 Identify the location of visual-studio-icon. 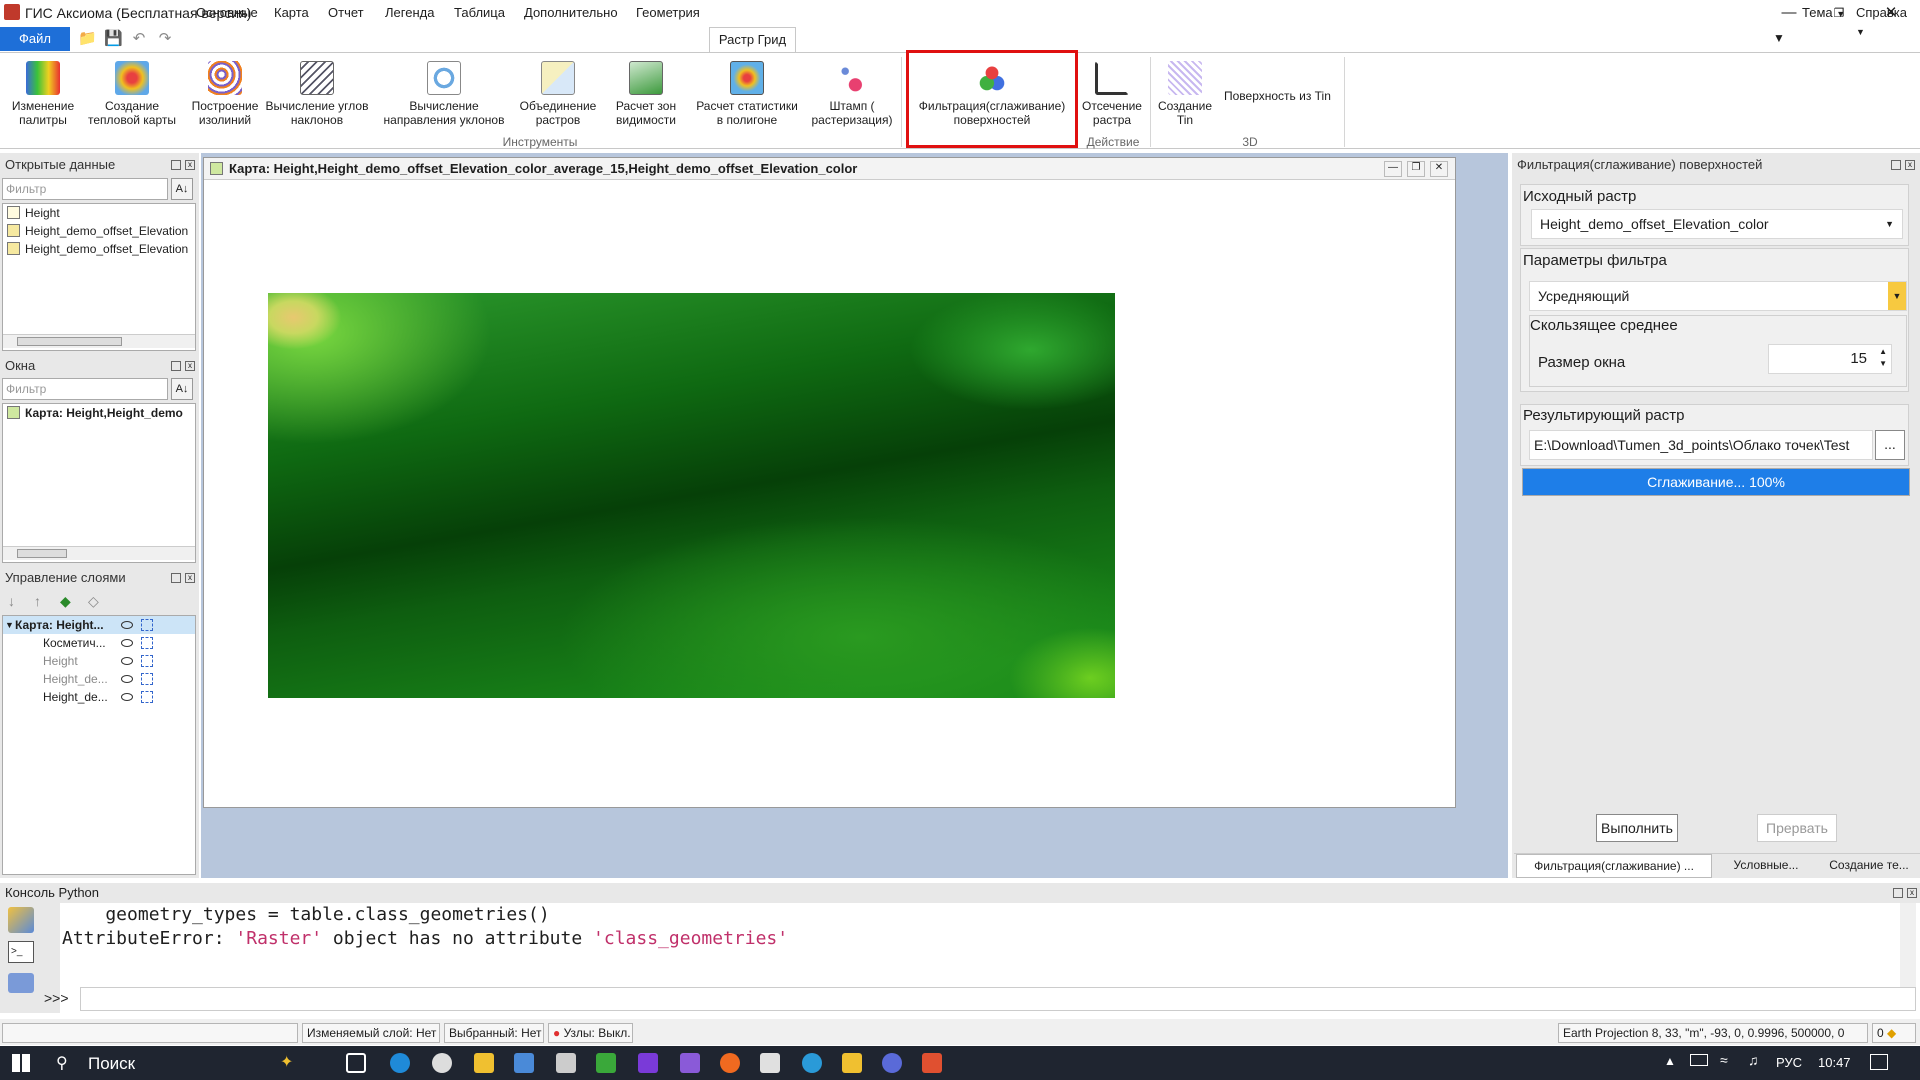
(690, 1063).